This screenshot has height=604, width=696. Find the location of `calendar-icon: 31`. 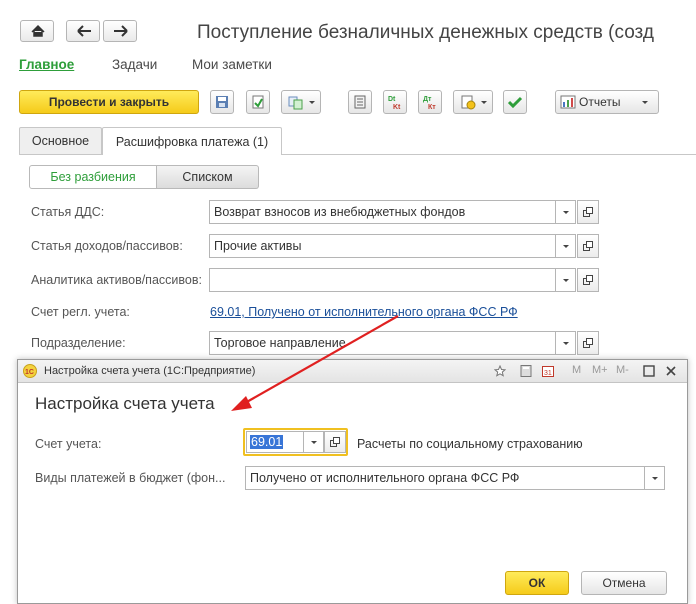

calendar-icon: 31 is located at coordinates (548, 371).